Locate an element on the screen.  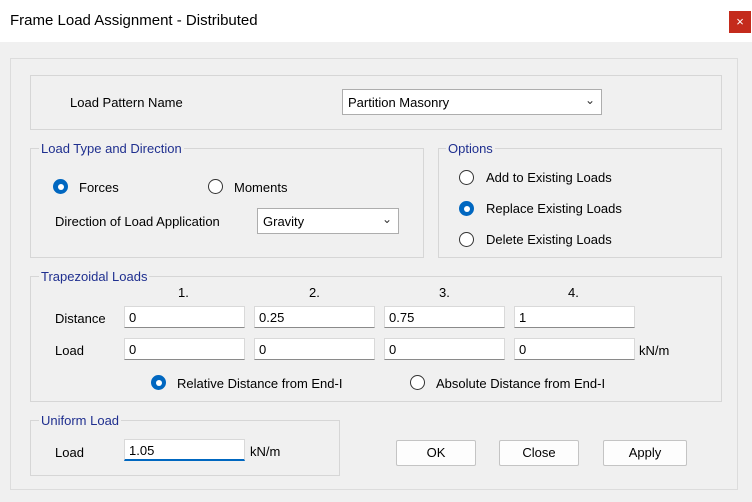
ok-button: OK is located at coordinates (436, 453).